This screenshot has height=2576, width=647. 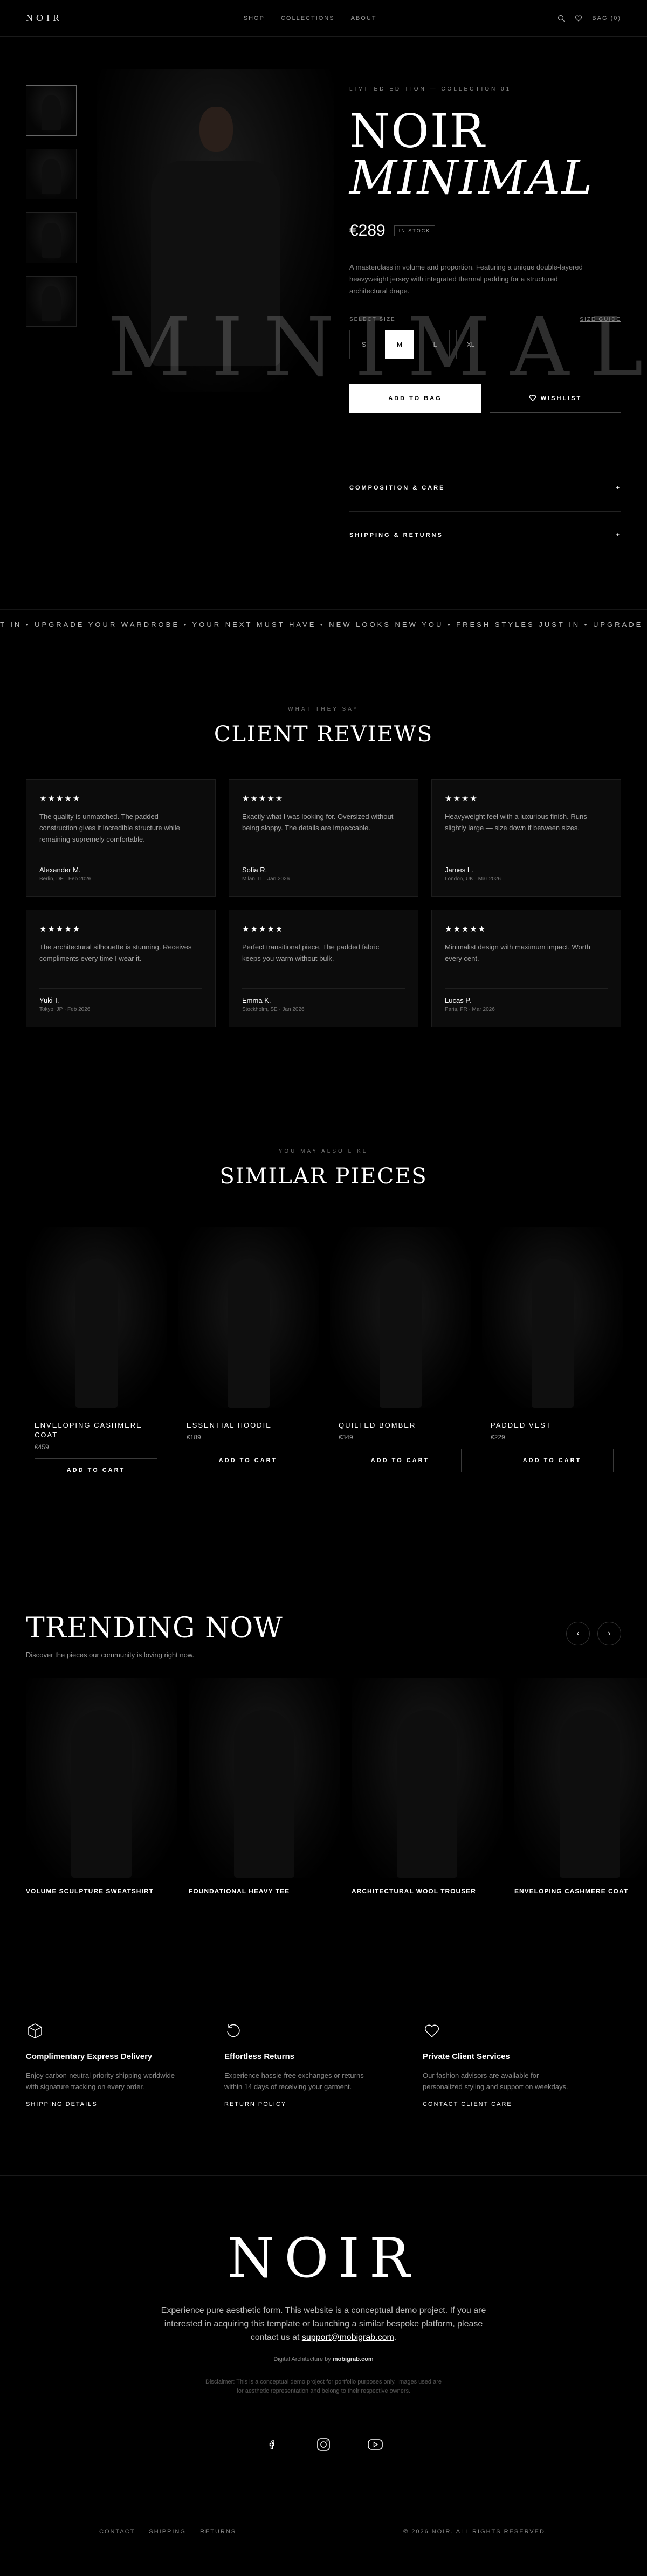 I want to click on trending-card: ENVELOPING CASHMERE COAT, so click(x=580, y=1786).